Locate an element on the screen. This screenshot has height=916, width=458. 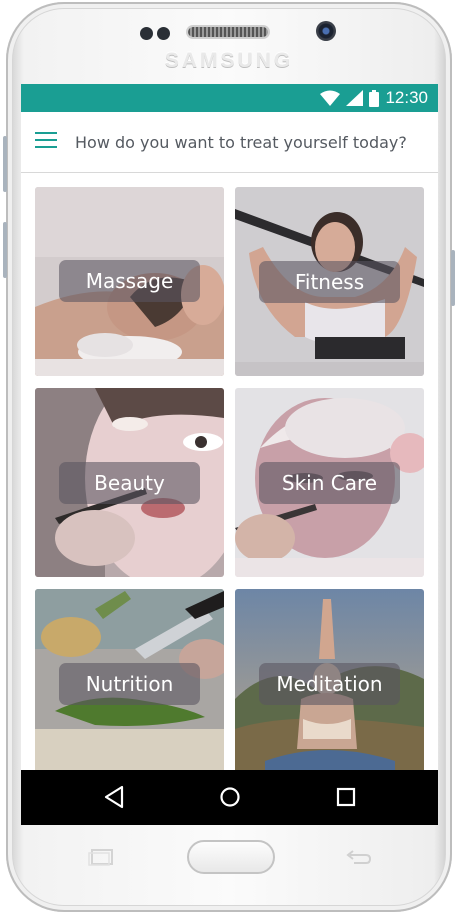
volume-down-button is located at coordinates (5, 250).